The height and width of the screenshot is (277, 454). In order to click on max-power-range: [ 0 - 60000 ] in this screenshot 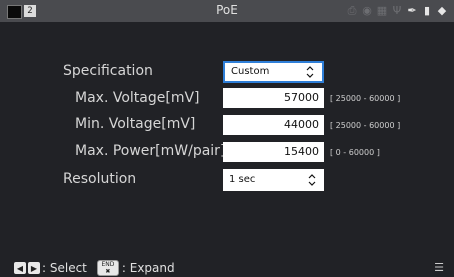, I will do `click(355, 152)`.